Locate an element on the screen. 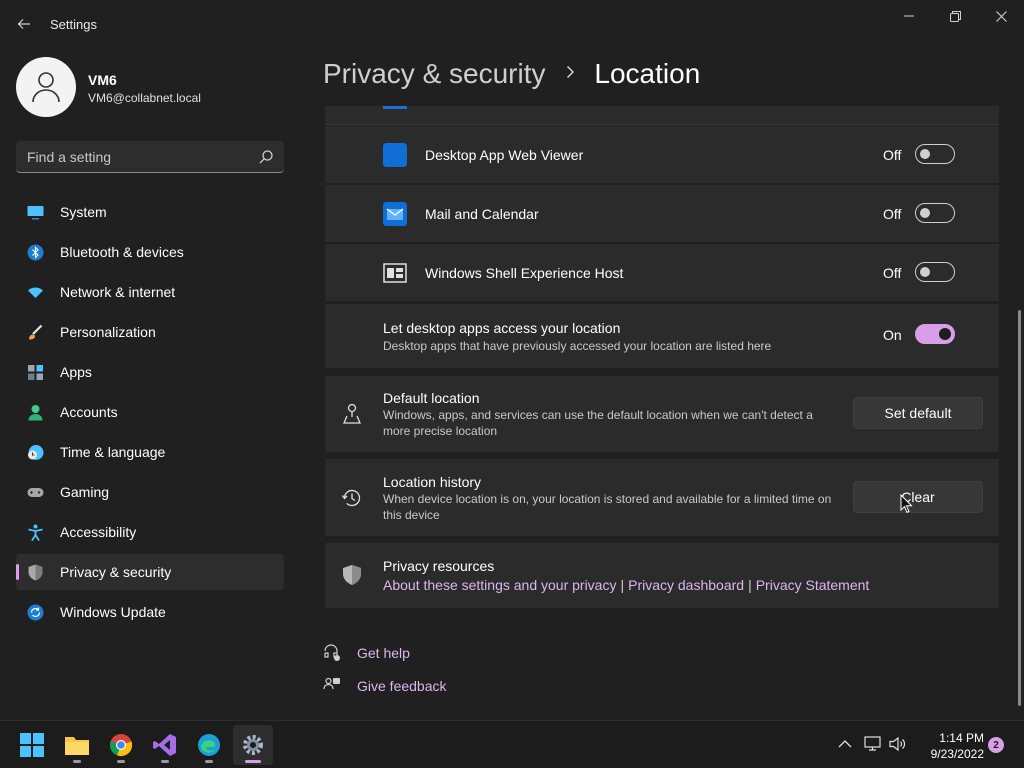  breadcrumb-parent-link: Privacy & security is located at coordinates (434, 73).